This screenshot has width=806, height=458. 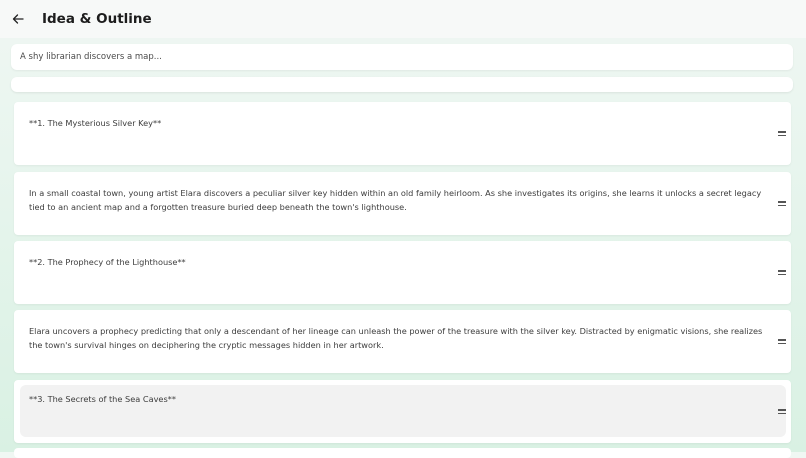 What do you see at coordinates (396, 399) in the screenshot?
I see `outline-item-text: **3. The Secrets of the Sea Caves**` at bounding box center [396, 399].